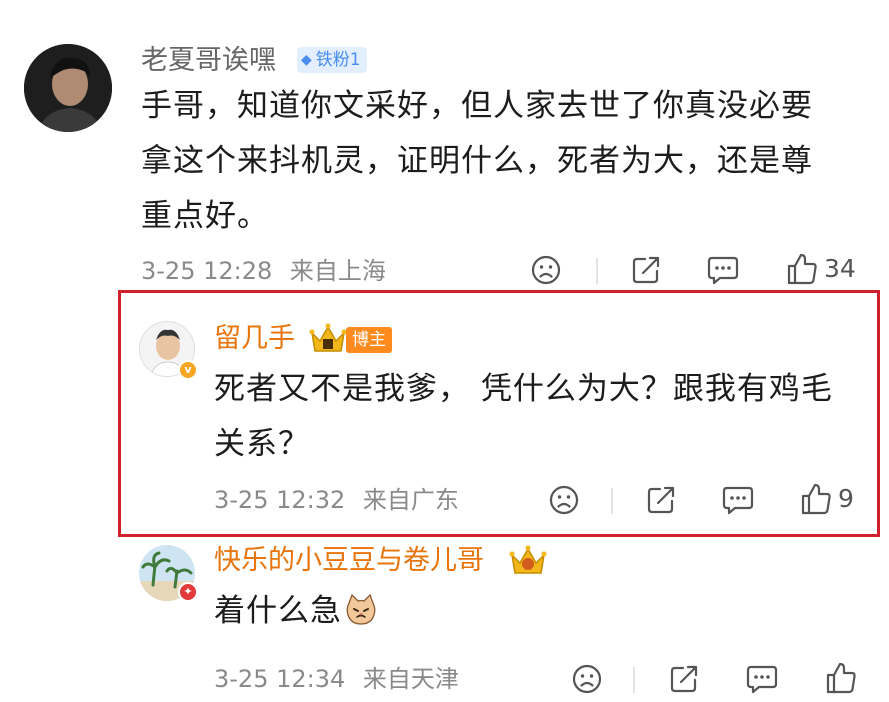 The image size is (889, 702). What do you see at coordinates (208, 61) in the screenshot?
I see `username: 老夏哥诶嘿` at bounding box center [208, 61].